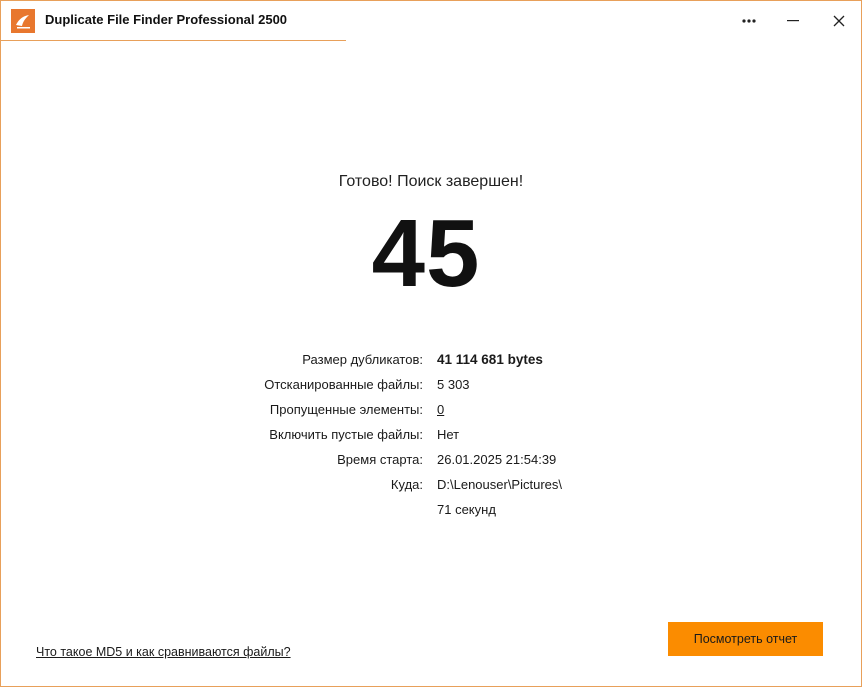 The height and width of the screenshot is (687, 862). What do you see at coordinates (426, 253) in the screenshot?
I see `duplicate-count: 45` at bounding box center [426, 253].